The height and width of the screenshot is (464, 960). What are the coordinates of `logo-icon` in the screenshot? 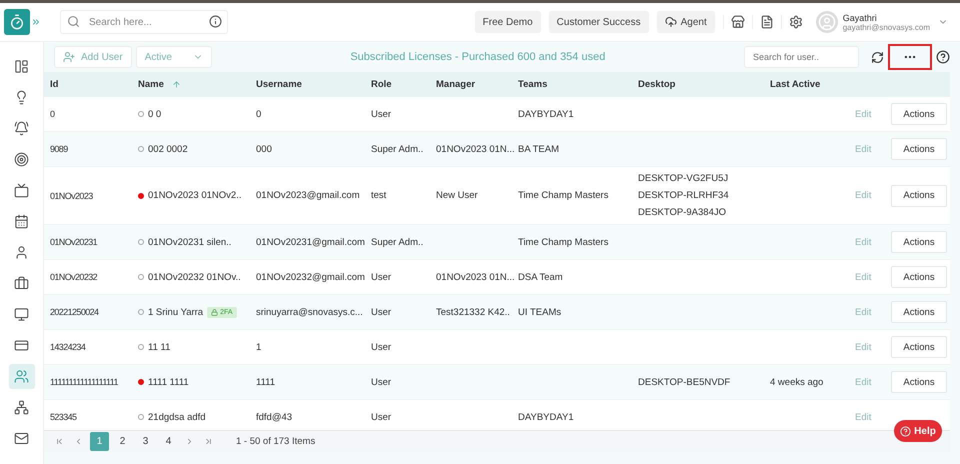 It's located at (17, 22).